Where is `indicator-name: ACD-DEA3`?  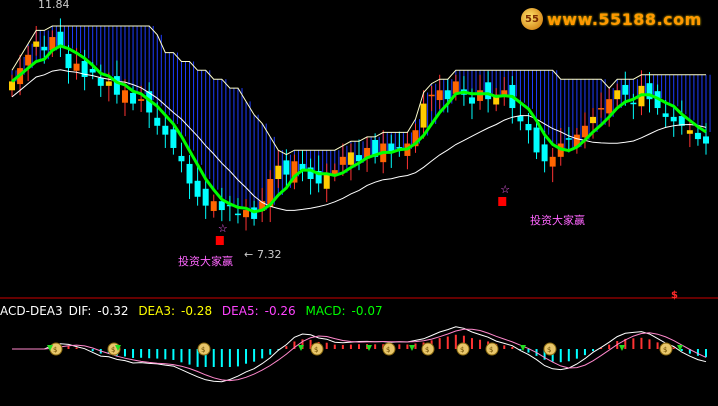 indicator-name: ACD-DEA3 is located at coordinates (31, 311).